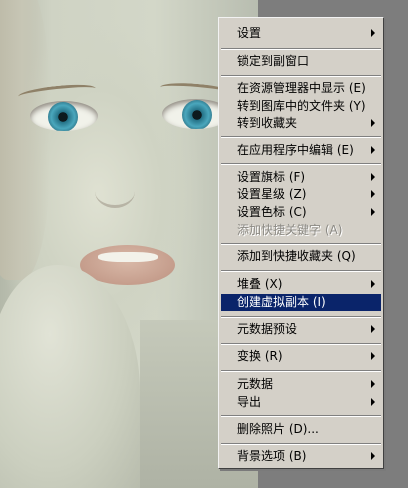  I want to click on menu-item-label: 在应用程序中编辑 (E), so click(295, 150).